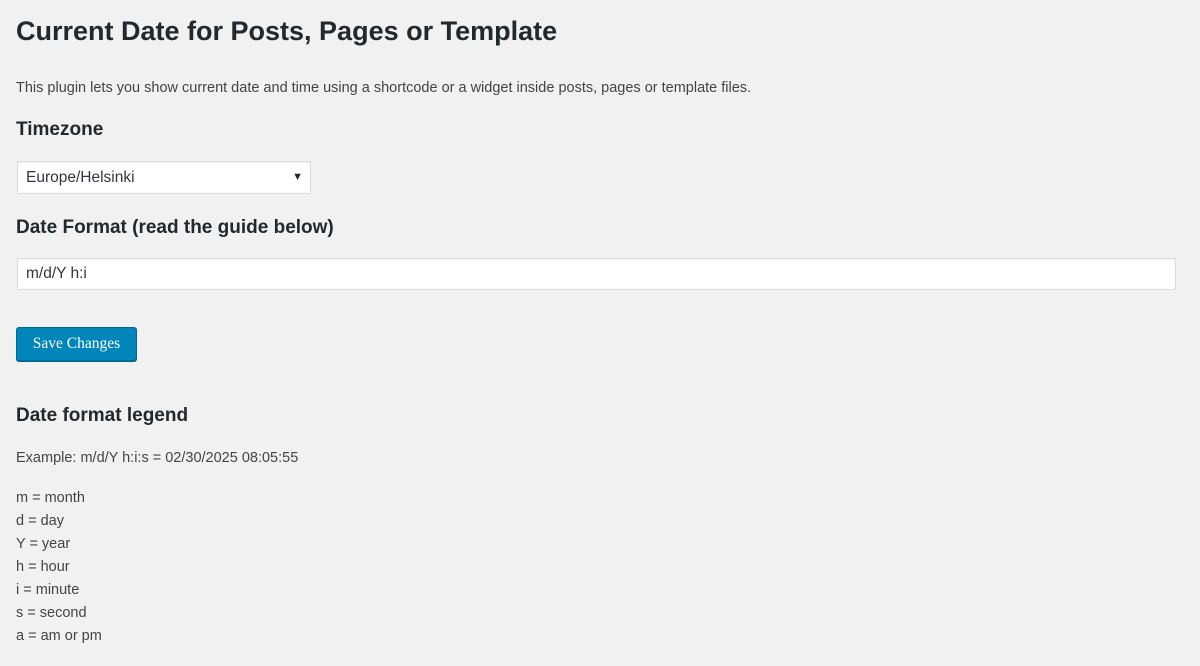  I want to click on legend-item-year: Y = year, so click(43, 544).